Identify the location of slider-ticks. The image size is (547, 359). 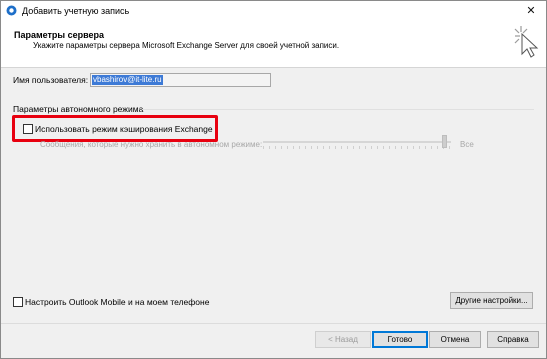
(357, 147).